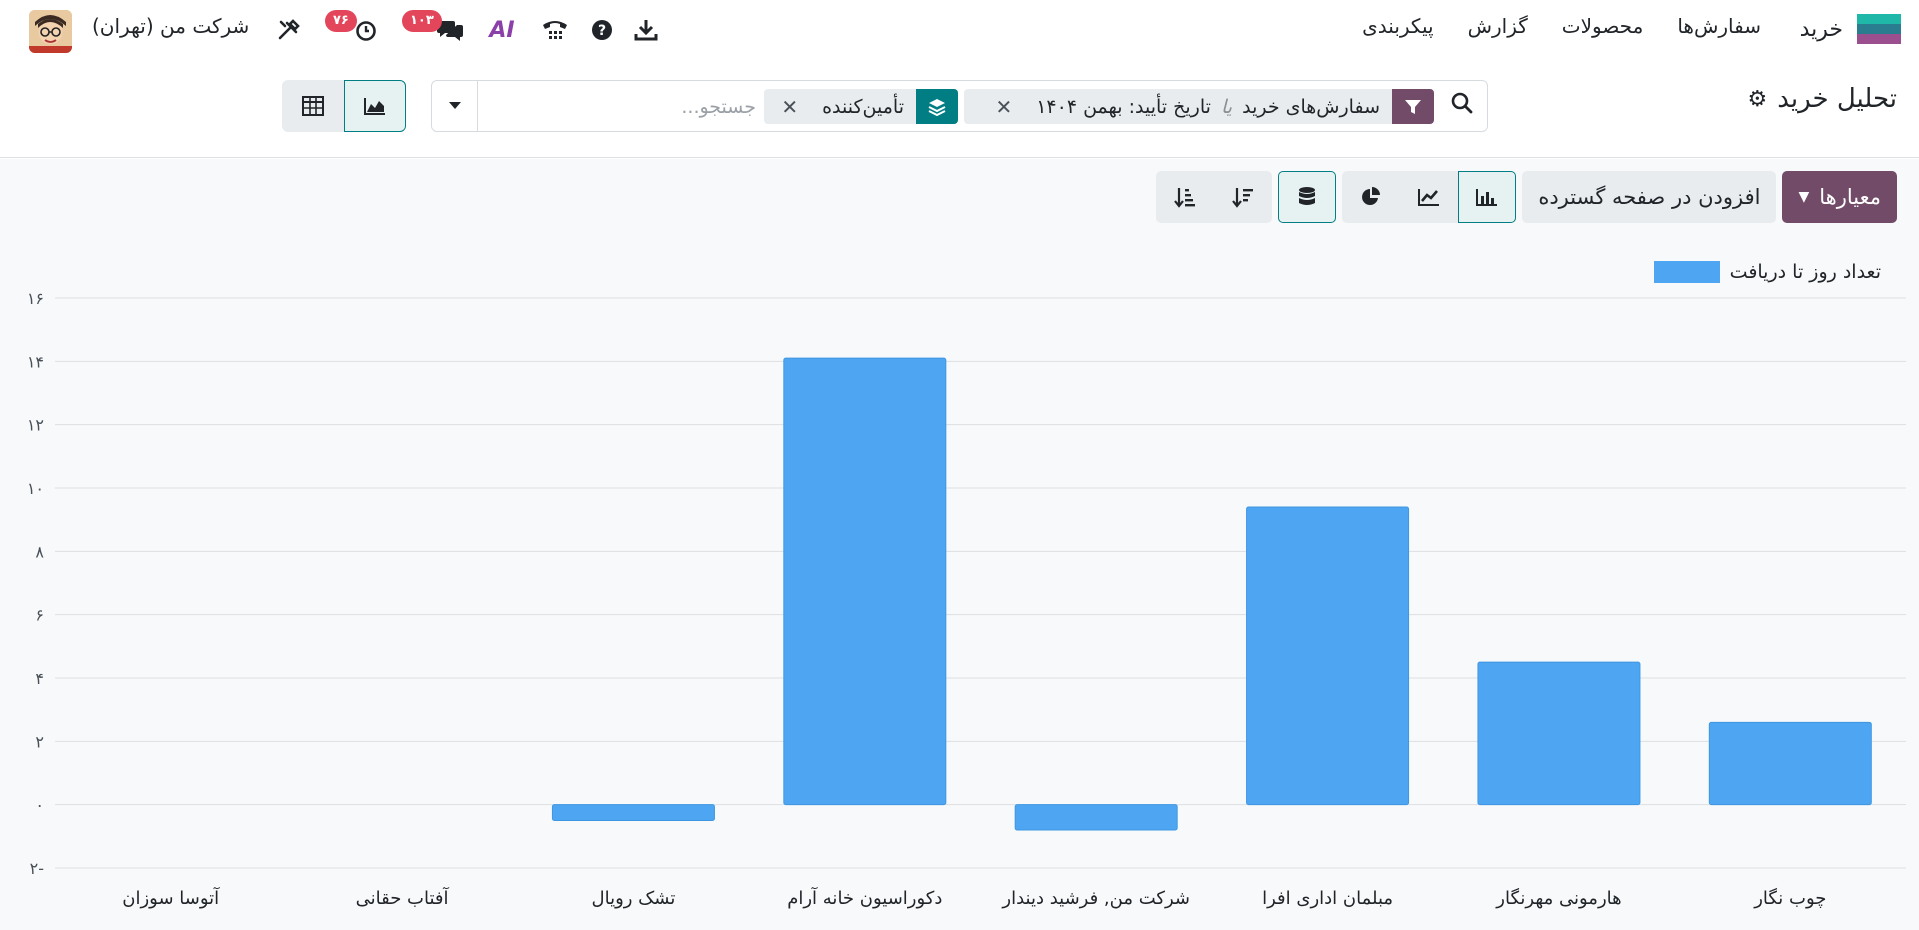 The height and width of the screenshot is (930, 1919). Describe the element at coordinates (1327, 898) in the screenshot. I see `x-tick-label: مبلمان اداری افرا` at that location.